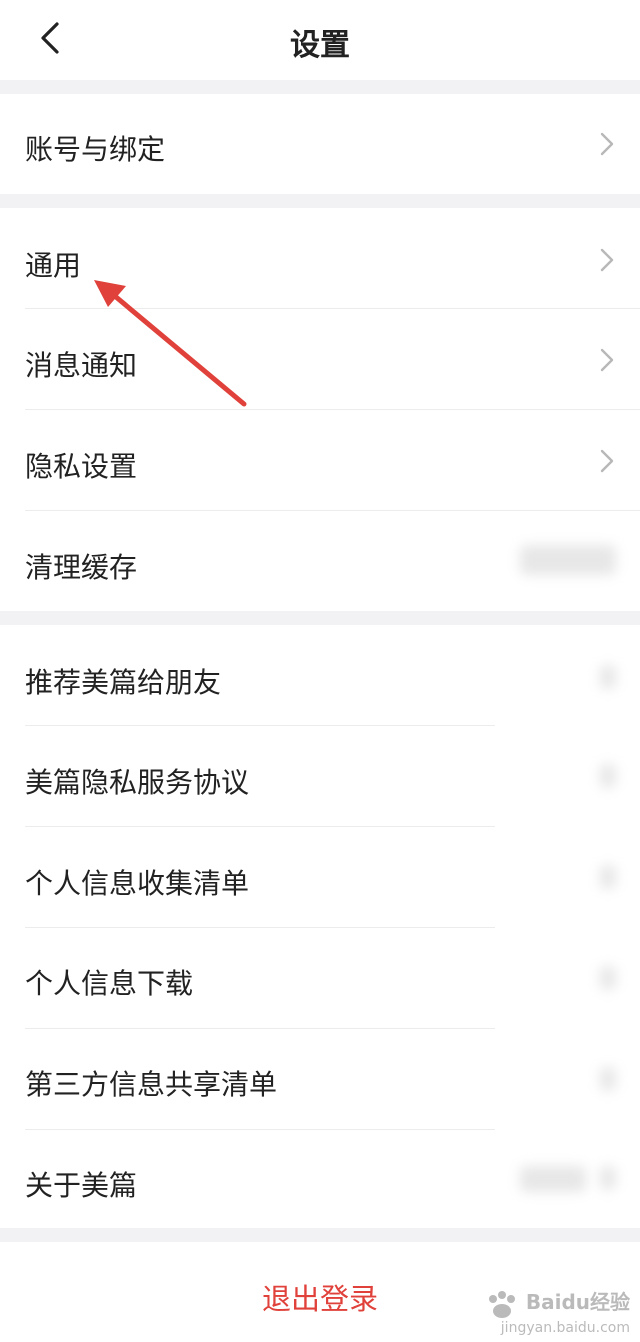 This screenshot has height=1342, width=640. I want to click on settings-item-third-party-sharing: 第三方信息共享清单, so click(320, 1079).